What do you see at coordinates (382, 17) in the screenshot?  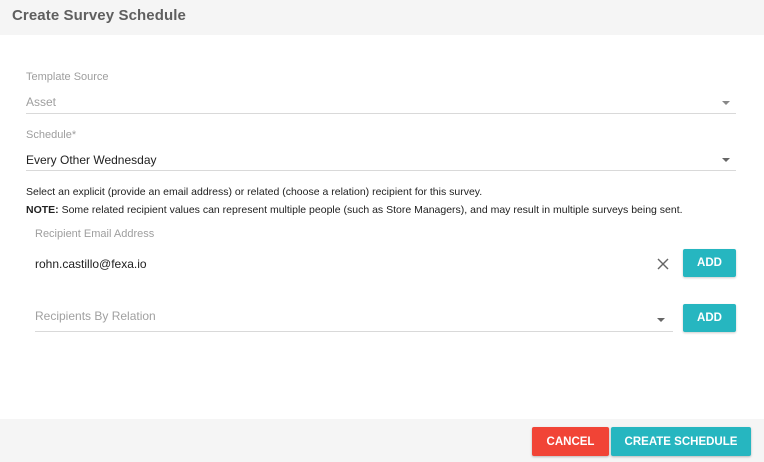 I see `dialog-header: Create Survey Schedule` at bounding box center [382, 17].